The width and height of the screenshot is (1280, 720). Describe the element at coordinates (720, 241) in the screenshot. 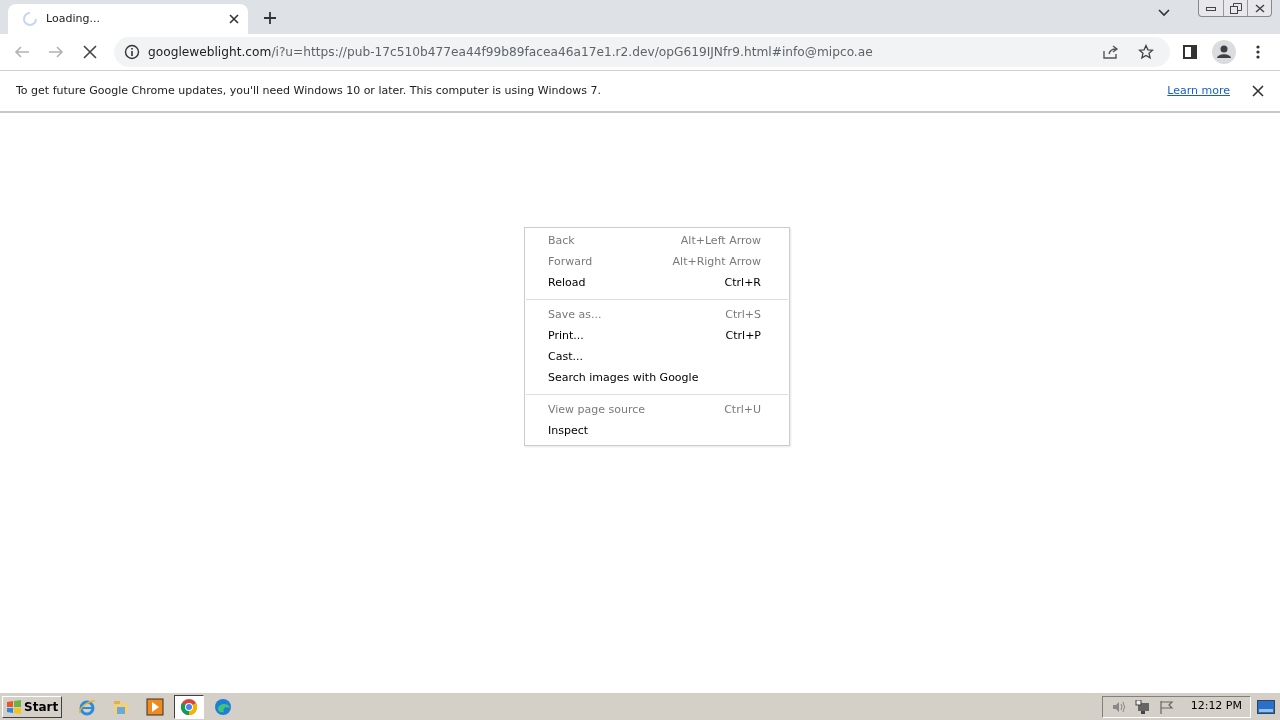

I see `shortcut-label: Alt+Left Arrow` at that location.